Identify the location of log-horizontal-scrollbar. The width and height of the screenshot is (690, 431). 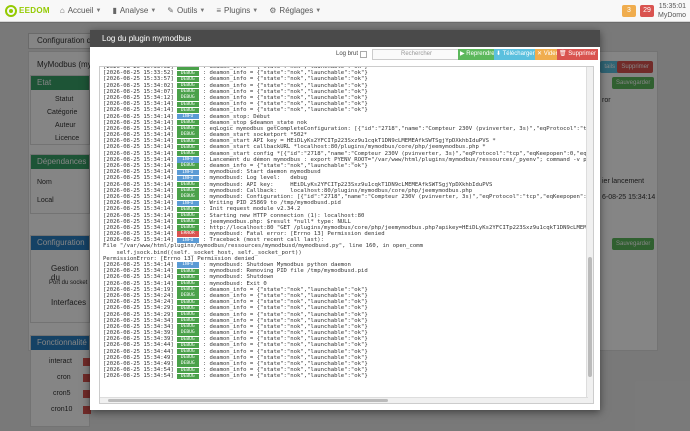
(344, 400).